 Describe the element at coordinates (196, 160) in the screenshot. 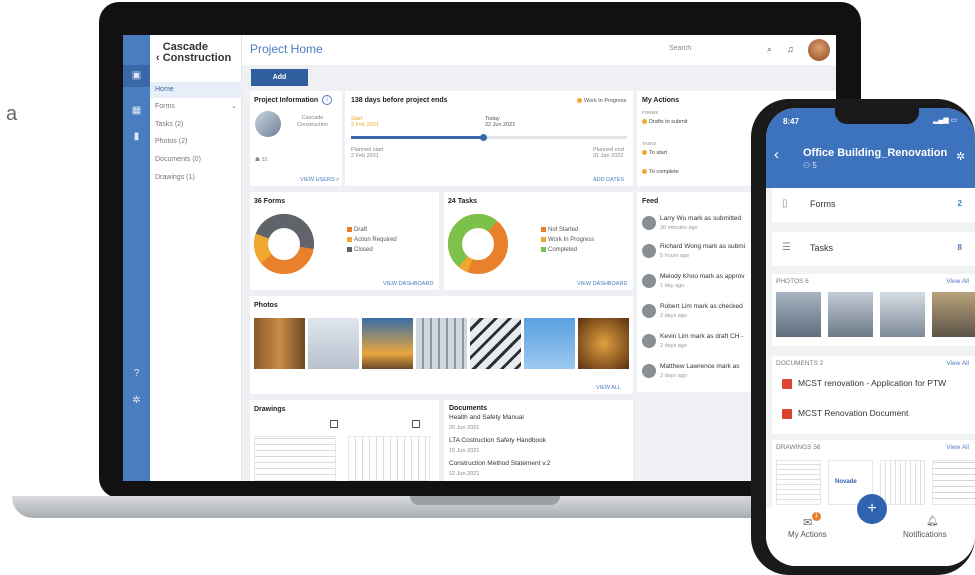

I see `nav-documents: Documents (0)` at that location.